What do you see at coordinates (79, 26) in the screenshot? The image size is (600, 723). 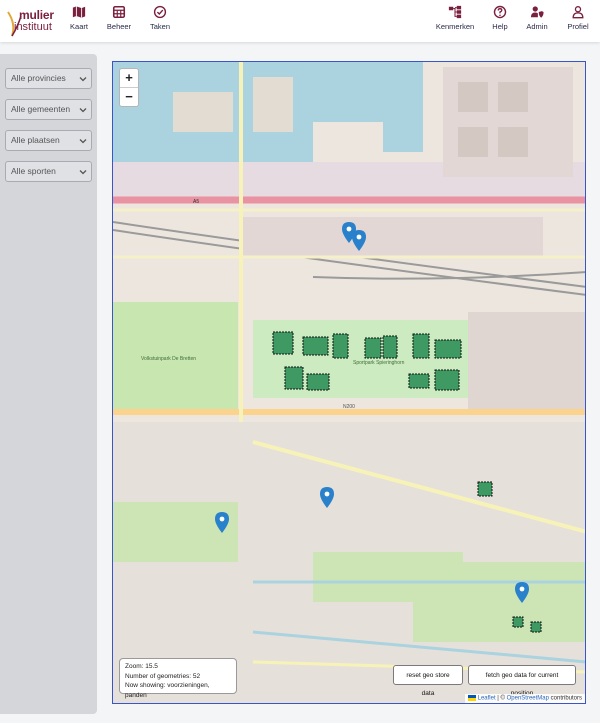 I see `nav-kaart-label: Kaart` at bounding box center [79, 26].